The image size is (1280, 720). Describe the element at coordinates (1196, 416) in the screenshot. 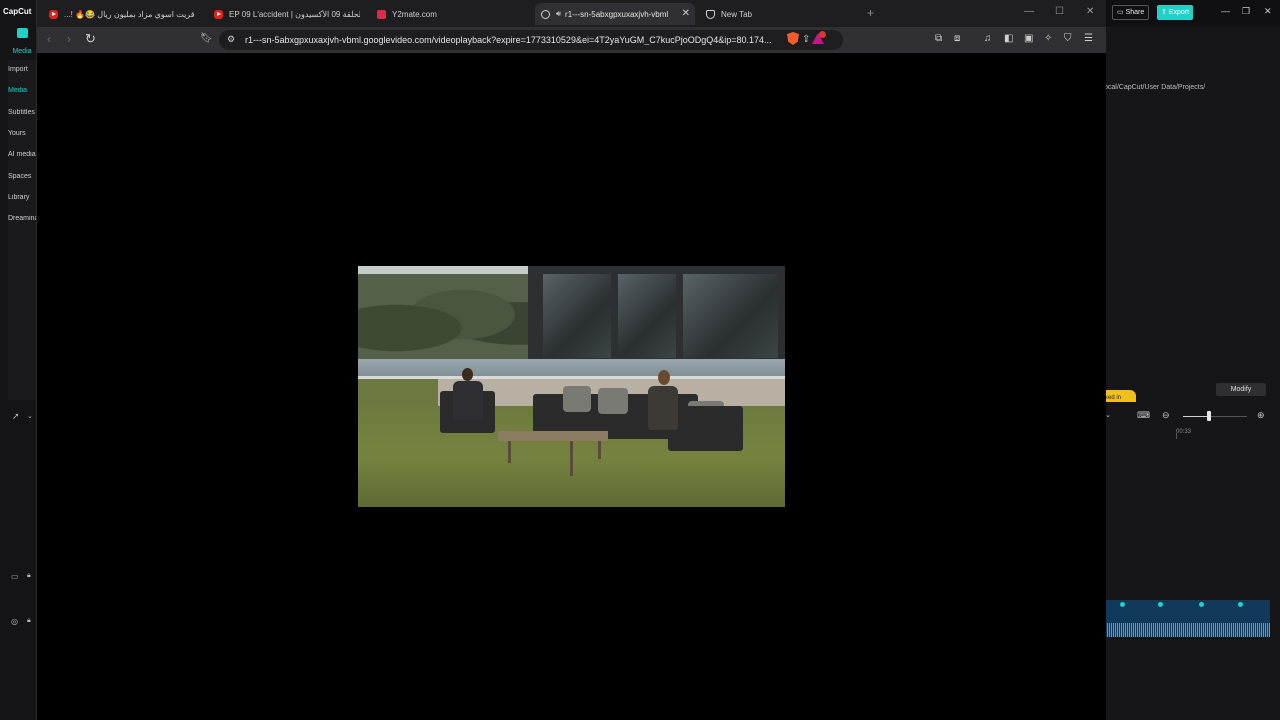

I see `zoom-slider-fill` at that location.